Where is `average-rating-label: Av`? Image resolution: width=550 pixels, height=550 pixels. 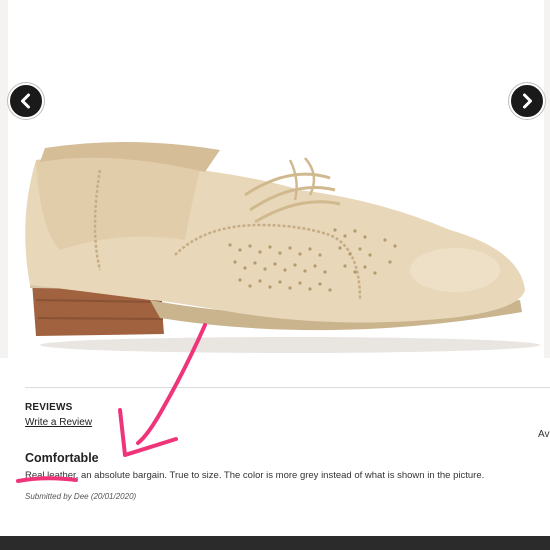
average-rating-label: Av is located at coordinates (544, 434).